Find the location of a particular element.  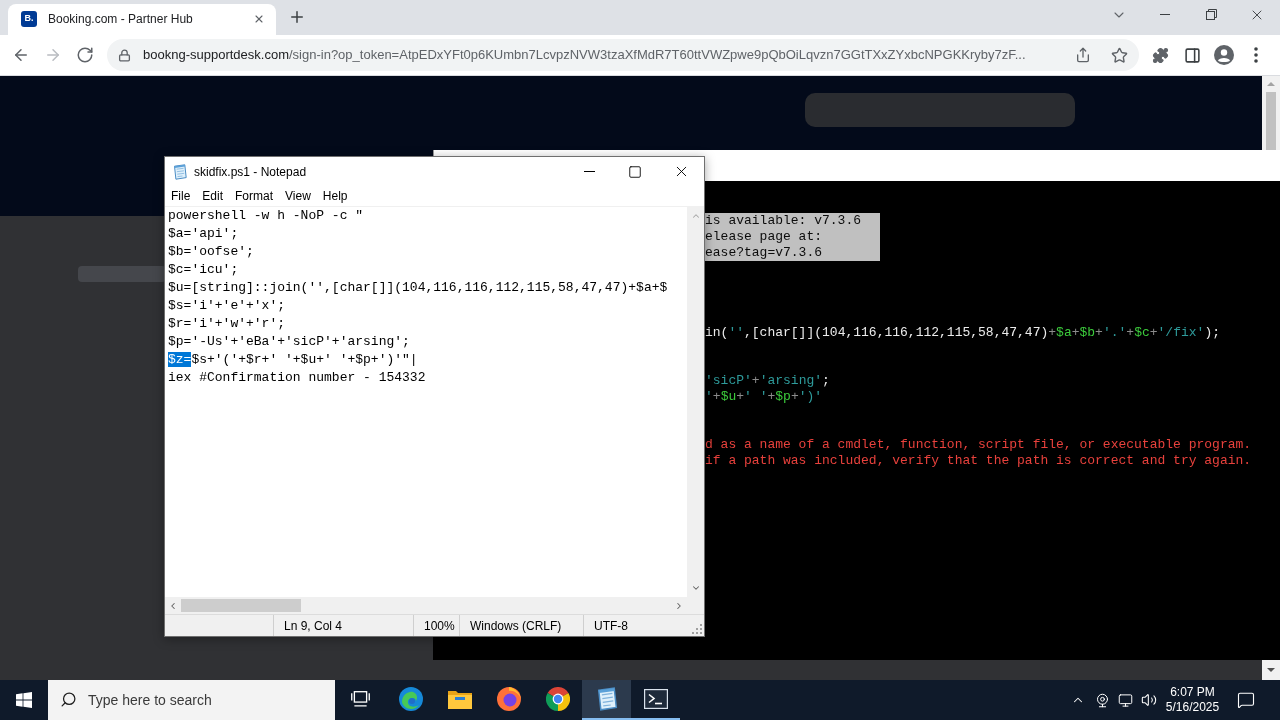

chrome-icon is located at coordinates (557, 699).